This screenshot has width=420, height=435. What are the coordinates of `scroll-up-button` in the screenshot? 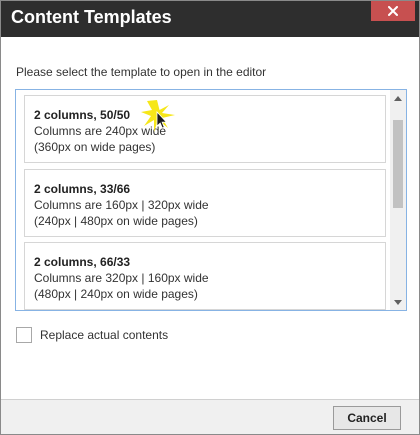 It's located at (398, 98).